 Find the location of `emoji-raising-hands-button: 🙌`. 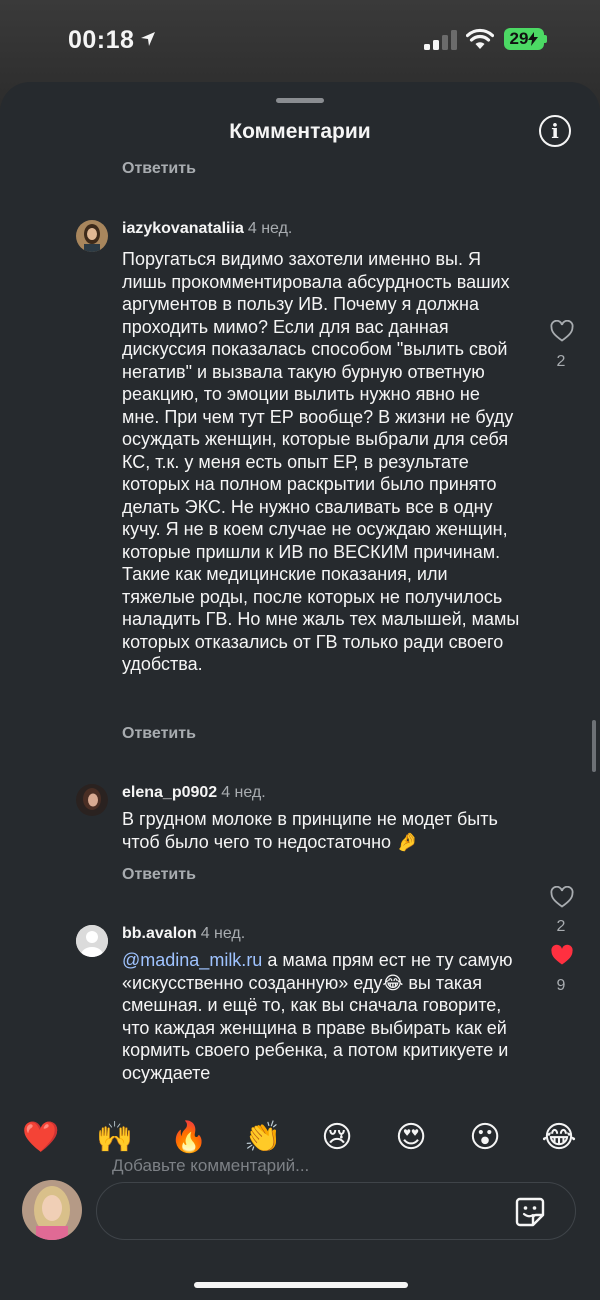

emoji-raising-hands-button: 🙌 is located at coordinates (115, 1138).